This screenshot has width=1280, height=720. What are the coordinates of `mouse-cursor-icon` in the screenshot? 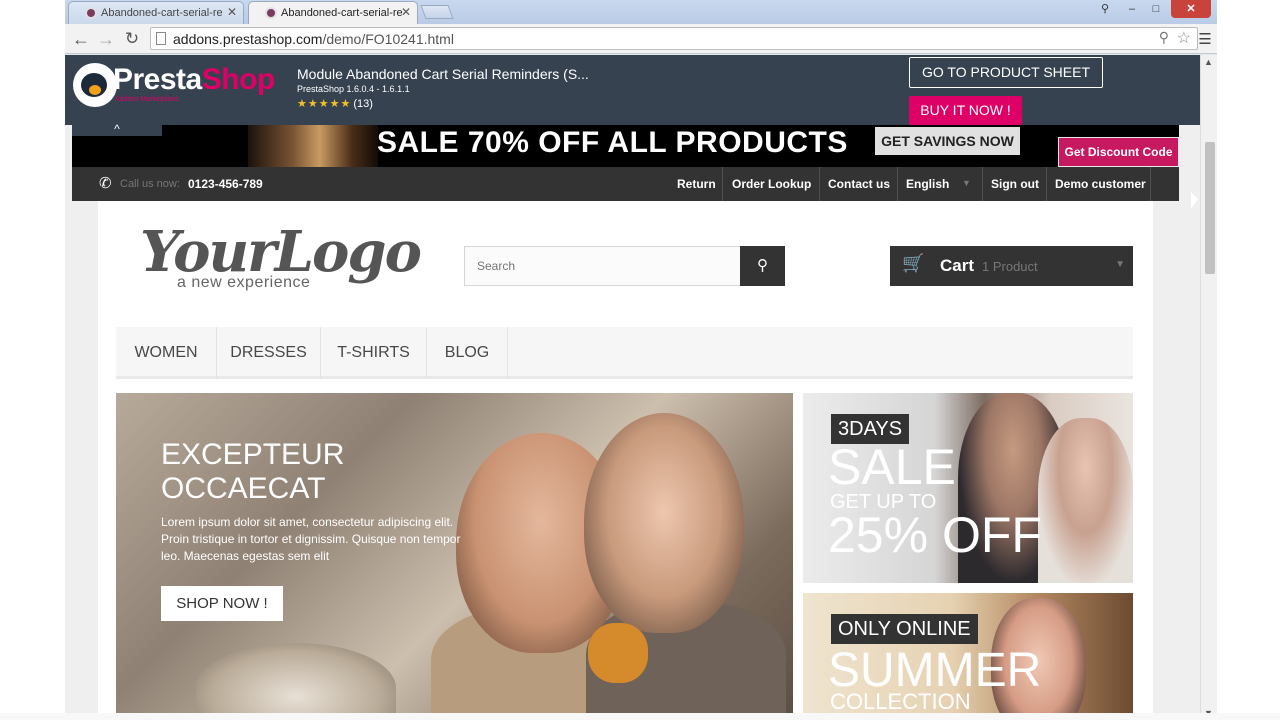 It's located at (1194, 200).